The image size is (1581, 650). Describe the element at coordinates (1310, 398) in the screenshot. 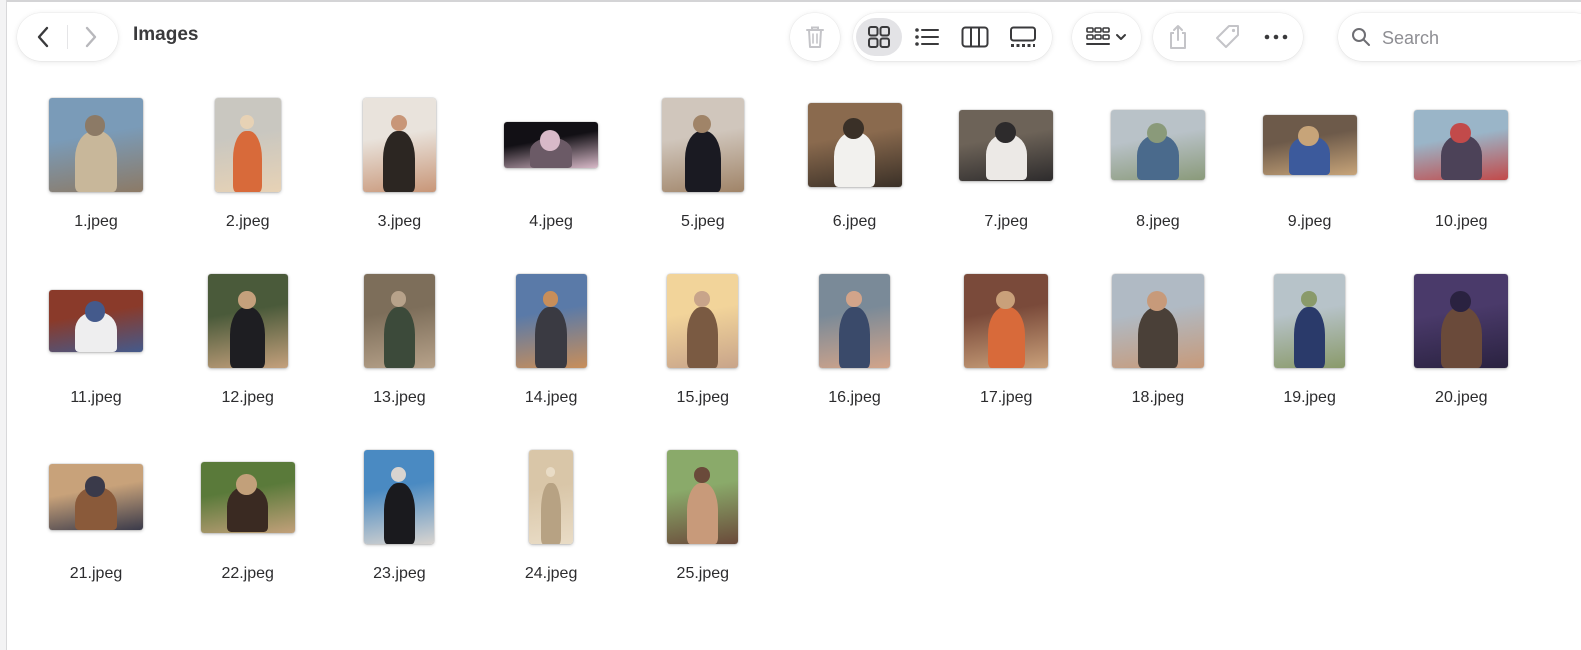

I see `file-name: 19.jpeg` at that location.